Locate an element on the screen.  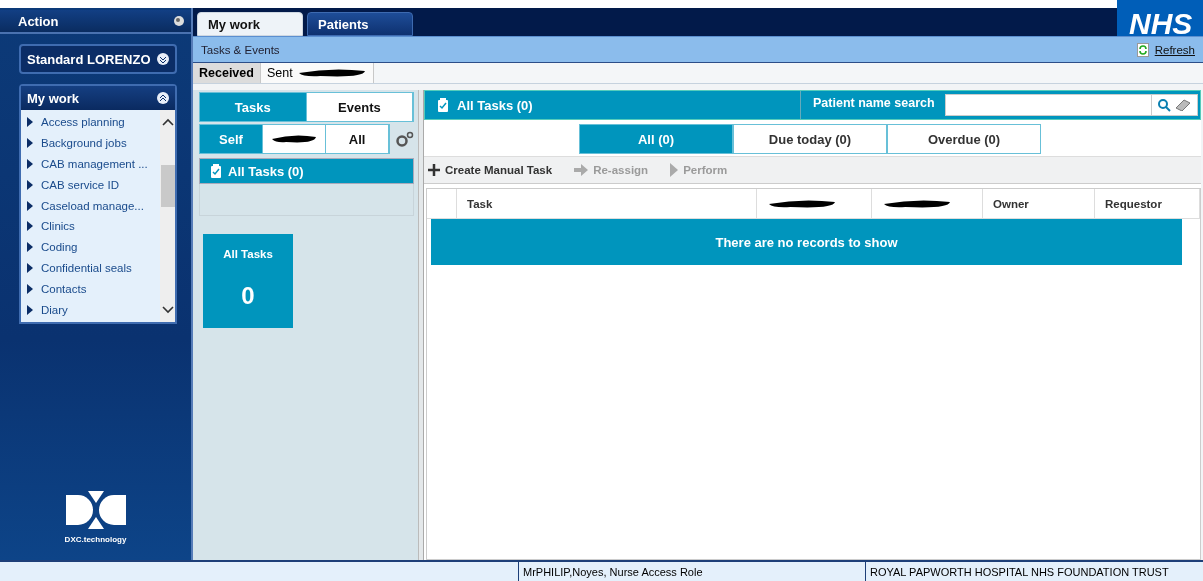
sub-tab: Sent is located at coordinates (317, 73).